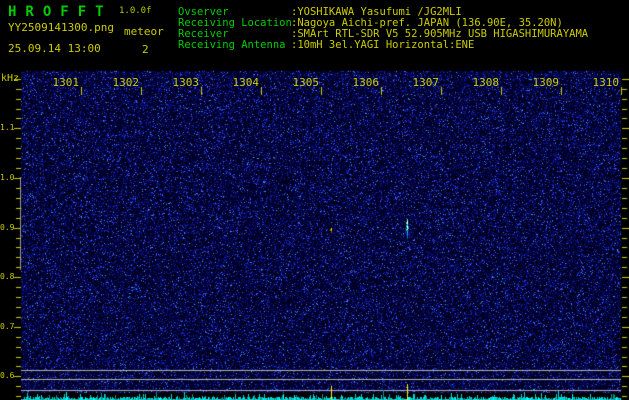  I want to click on echo-count: 2, so click(145, 49).